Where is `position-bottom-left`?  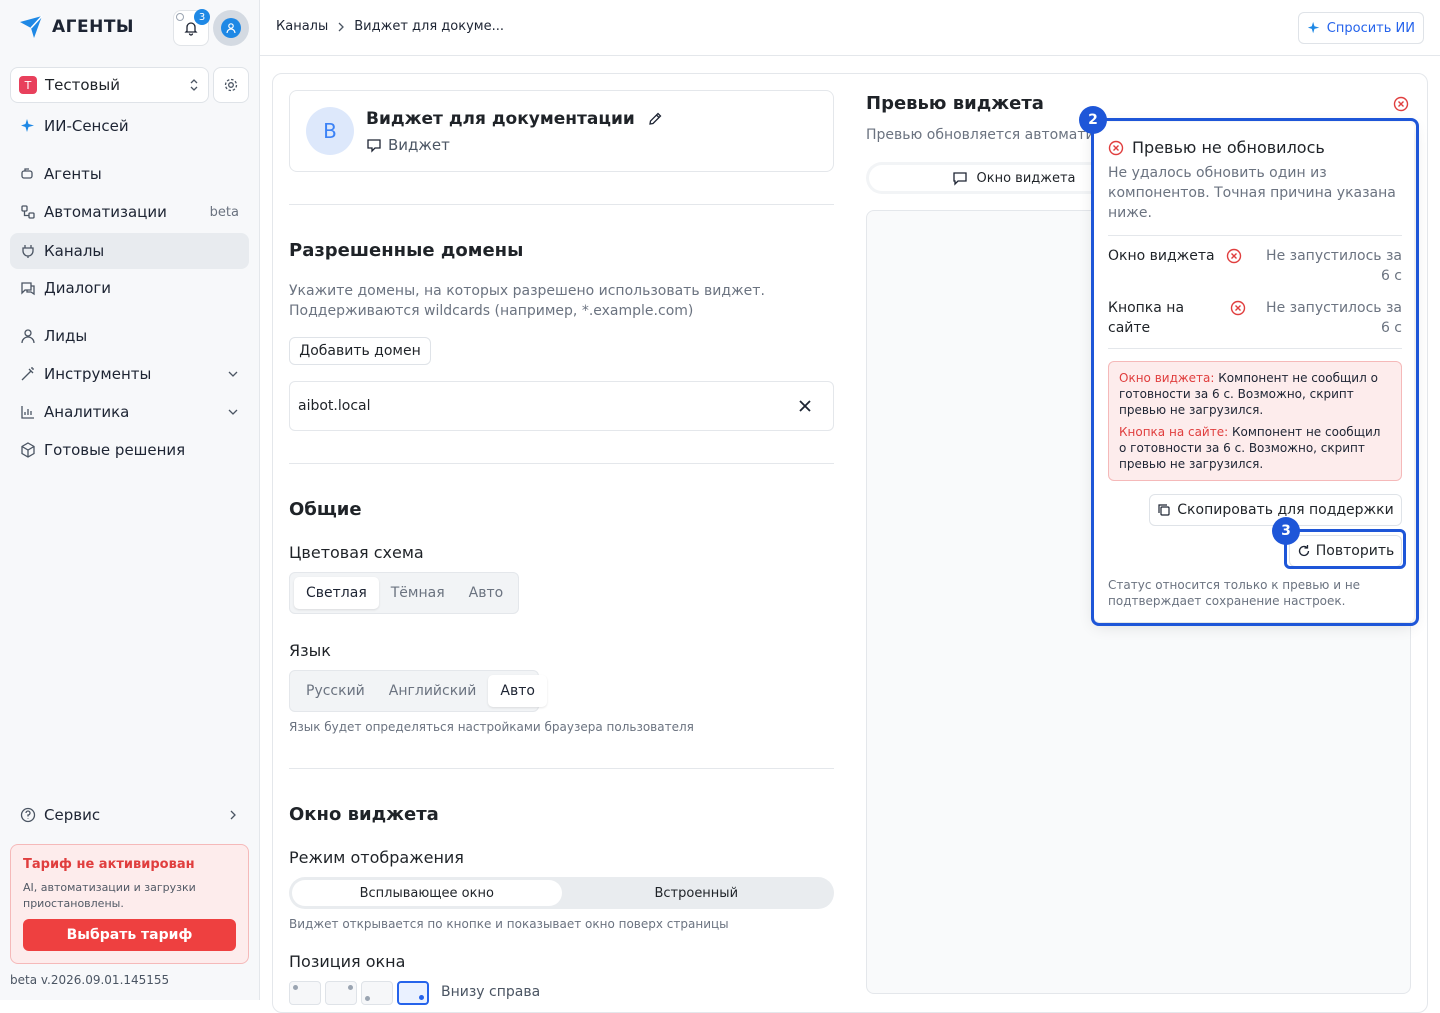 position-bottom-left is located at coordinates (377, 993).